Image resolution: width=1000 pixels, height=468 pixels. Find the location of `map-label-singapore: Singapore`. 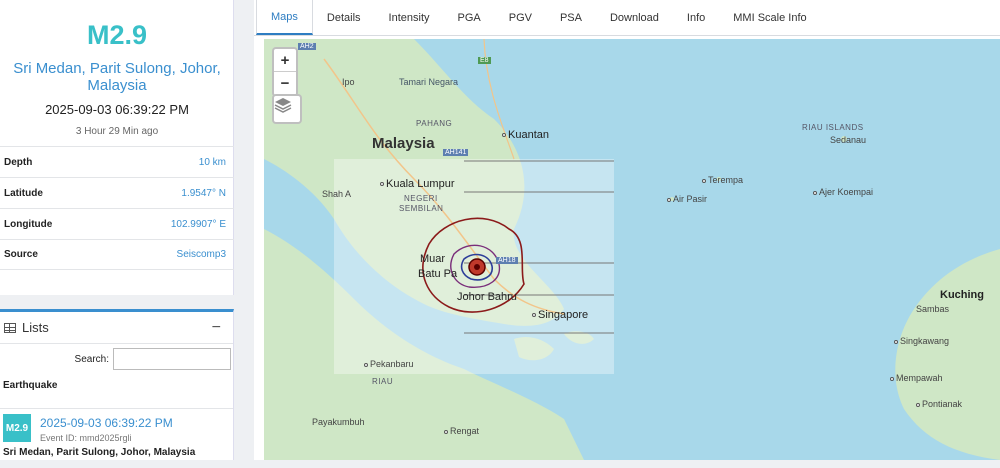

map-label-singapore: Singapore is located at coordinates (560, 315).